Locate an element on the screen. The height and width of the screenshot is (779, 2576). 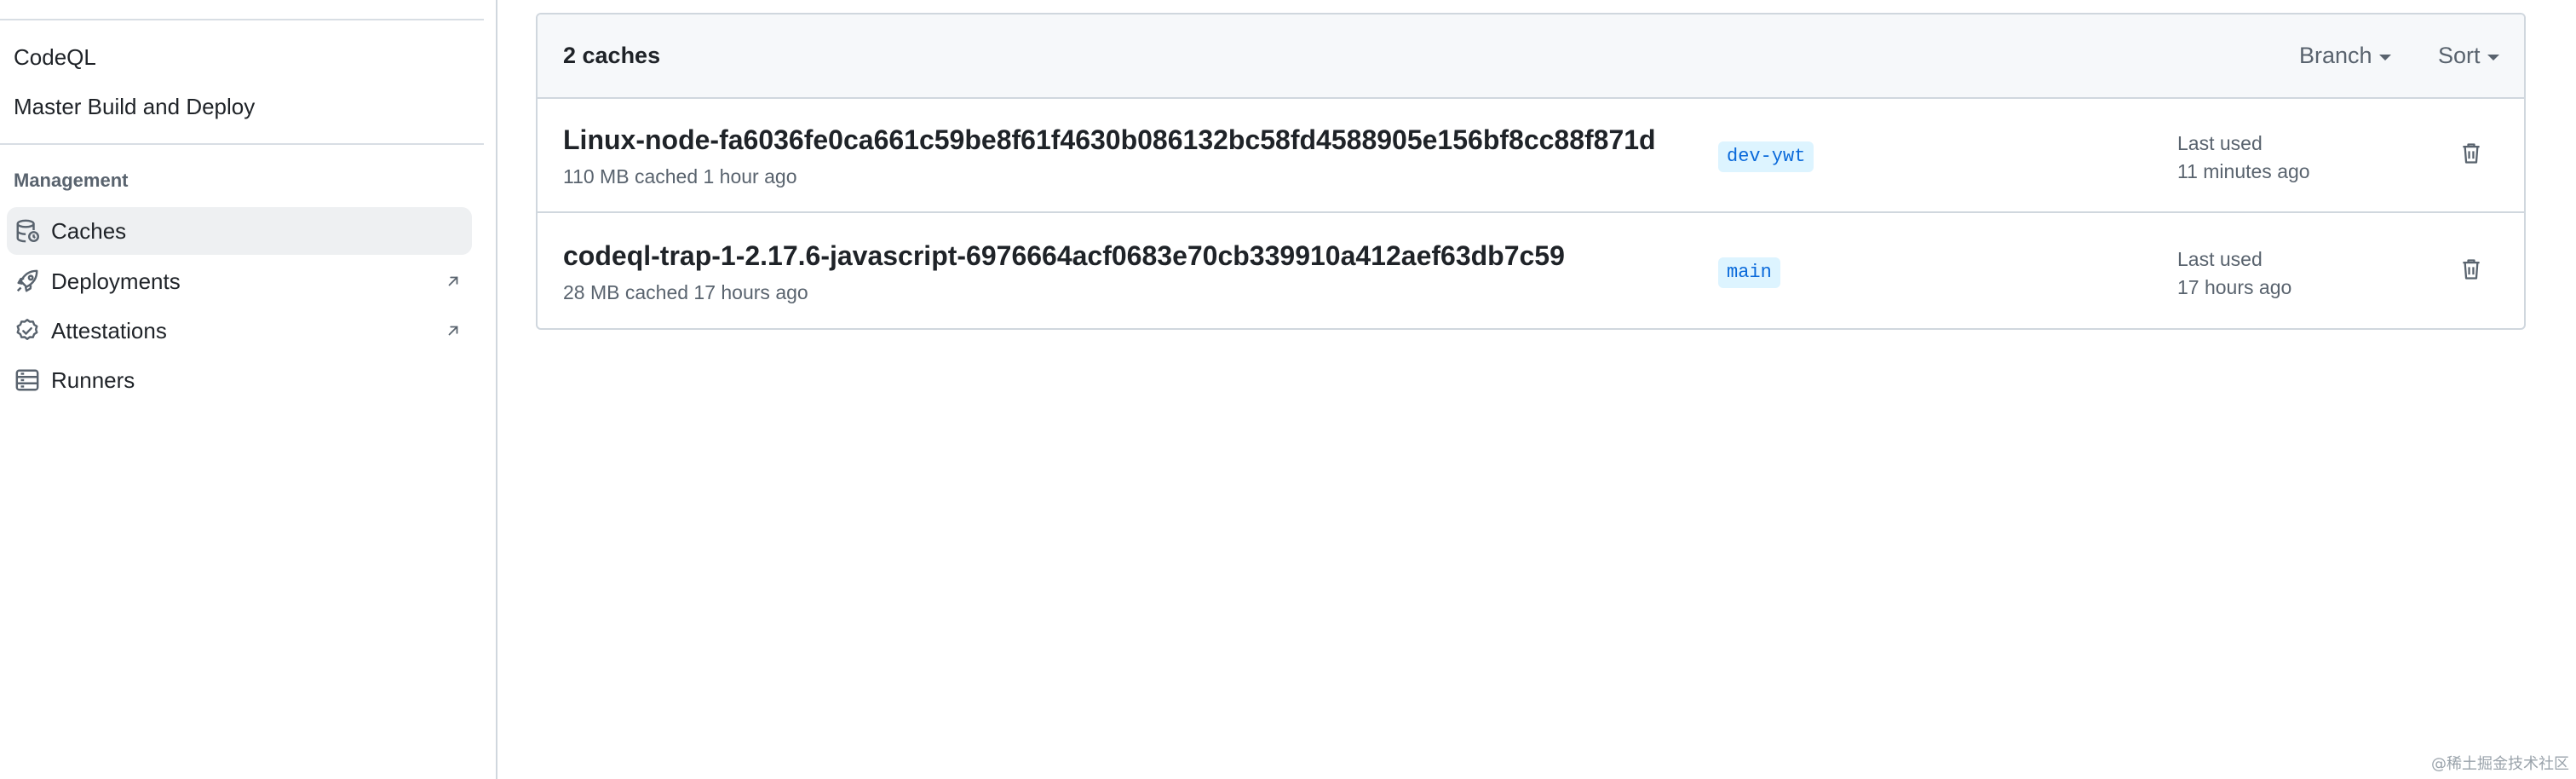
server-icon is located at coordinates (26, 380).